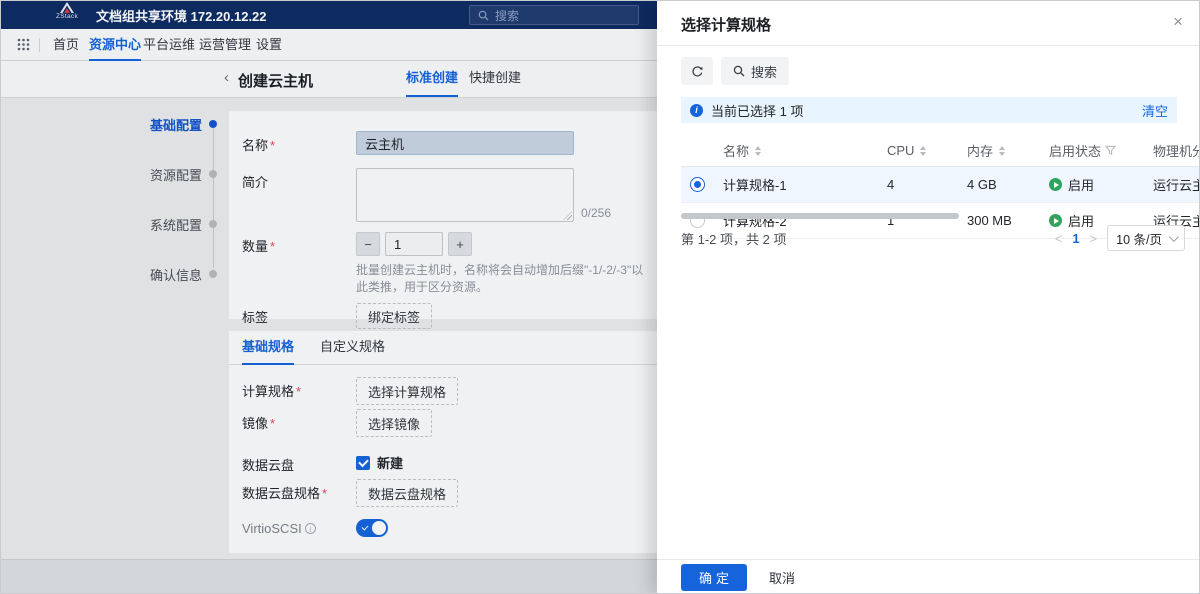  What do you see at coordinates (1178, 22) in the screenshot?
I see `close-icon: ×` at bounding box center [1178, 22].